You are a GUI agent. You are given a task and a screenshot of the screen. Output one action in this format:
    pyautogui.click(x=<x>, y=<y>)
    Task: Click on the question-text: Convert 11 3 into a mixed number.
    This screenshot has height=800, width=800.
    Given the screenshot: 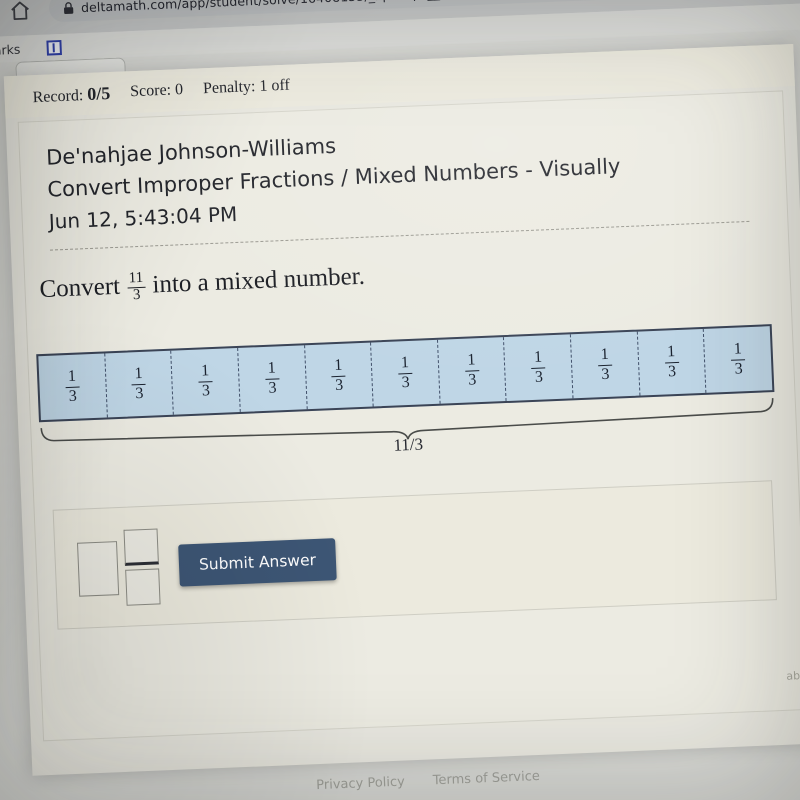 What is the action you would take?
    pyautogui.click(x=202, y=284)
    